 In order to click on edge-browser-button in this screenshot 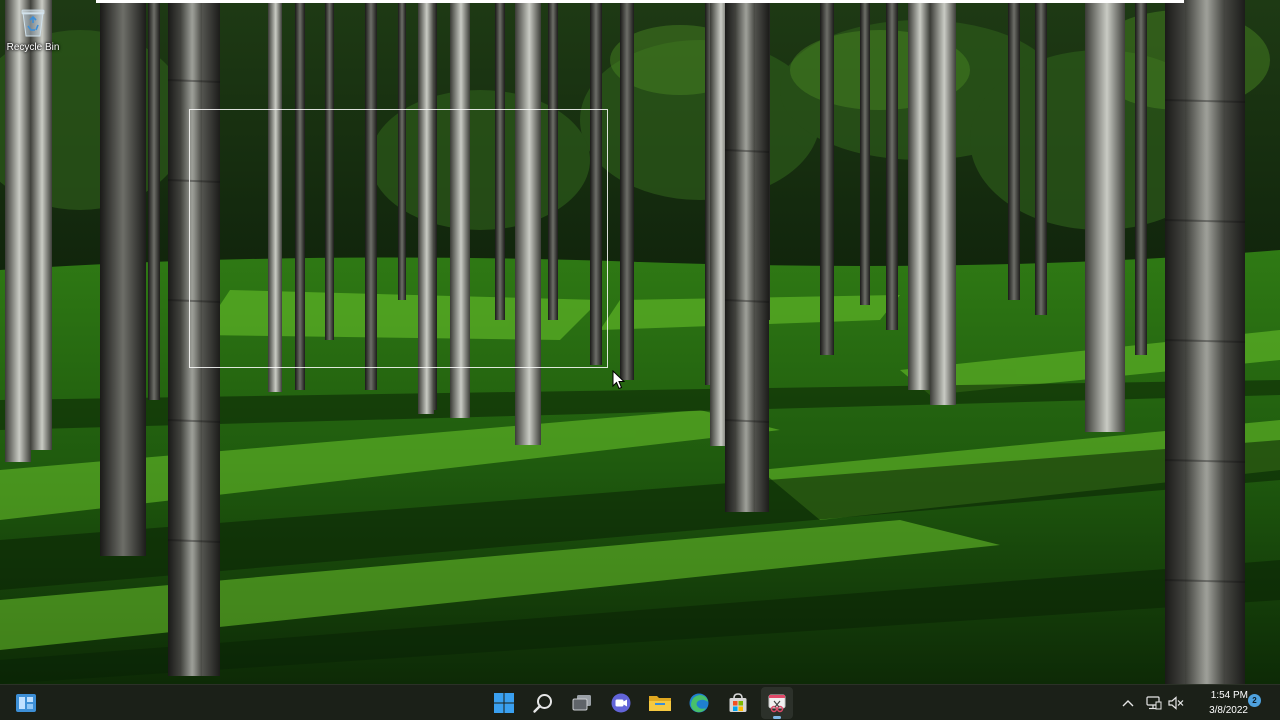, I will do `click(699, 703)`.